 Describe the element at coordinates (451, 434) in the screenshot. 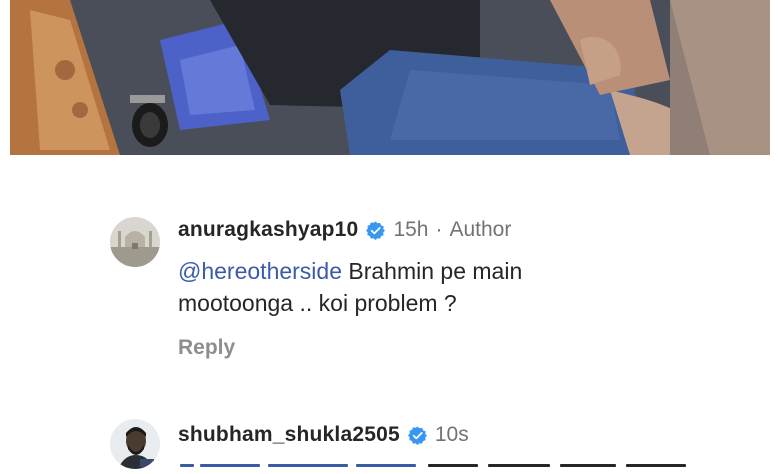

I see `comment-timestamp: 10s` at that location.